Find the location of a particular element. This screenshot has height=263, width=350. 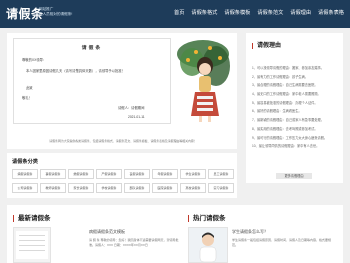

main-nav: 首页 请假条格式 请假条模板 请假条范文 请假理由 请假条表格 is located at coordinates (259, 12).